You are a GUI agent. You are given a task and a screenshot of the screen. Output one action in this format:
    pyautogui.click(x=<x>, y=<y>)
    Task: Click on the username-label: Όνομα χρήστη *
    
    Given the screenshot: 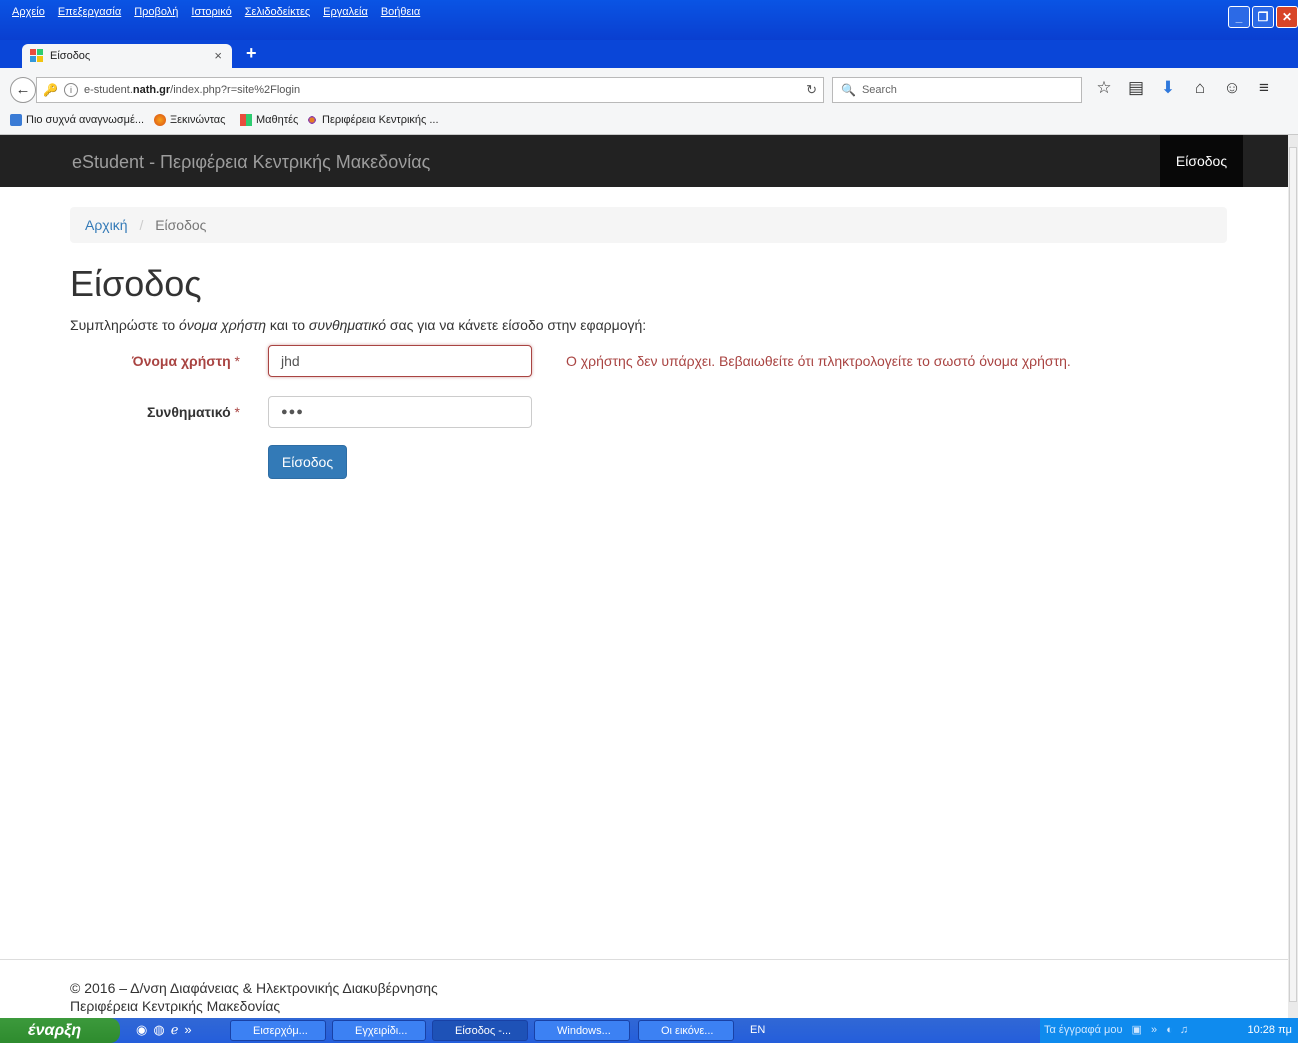 What is the action you would take?
    pyautogui.click(x=186, y=361)
    